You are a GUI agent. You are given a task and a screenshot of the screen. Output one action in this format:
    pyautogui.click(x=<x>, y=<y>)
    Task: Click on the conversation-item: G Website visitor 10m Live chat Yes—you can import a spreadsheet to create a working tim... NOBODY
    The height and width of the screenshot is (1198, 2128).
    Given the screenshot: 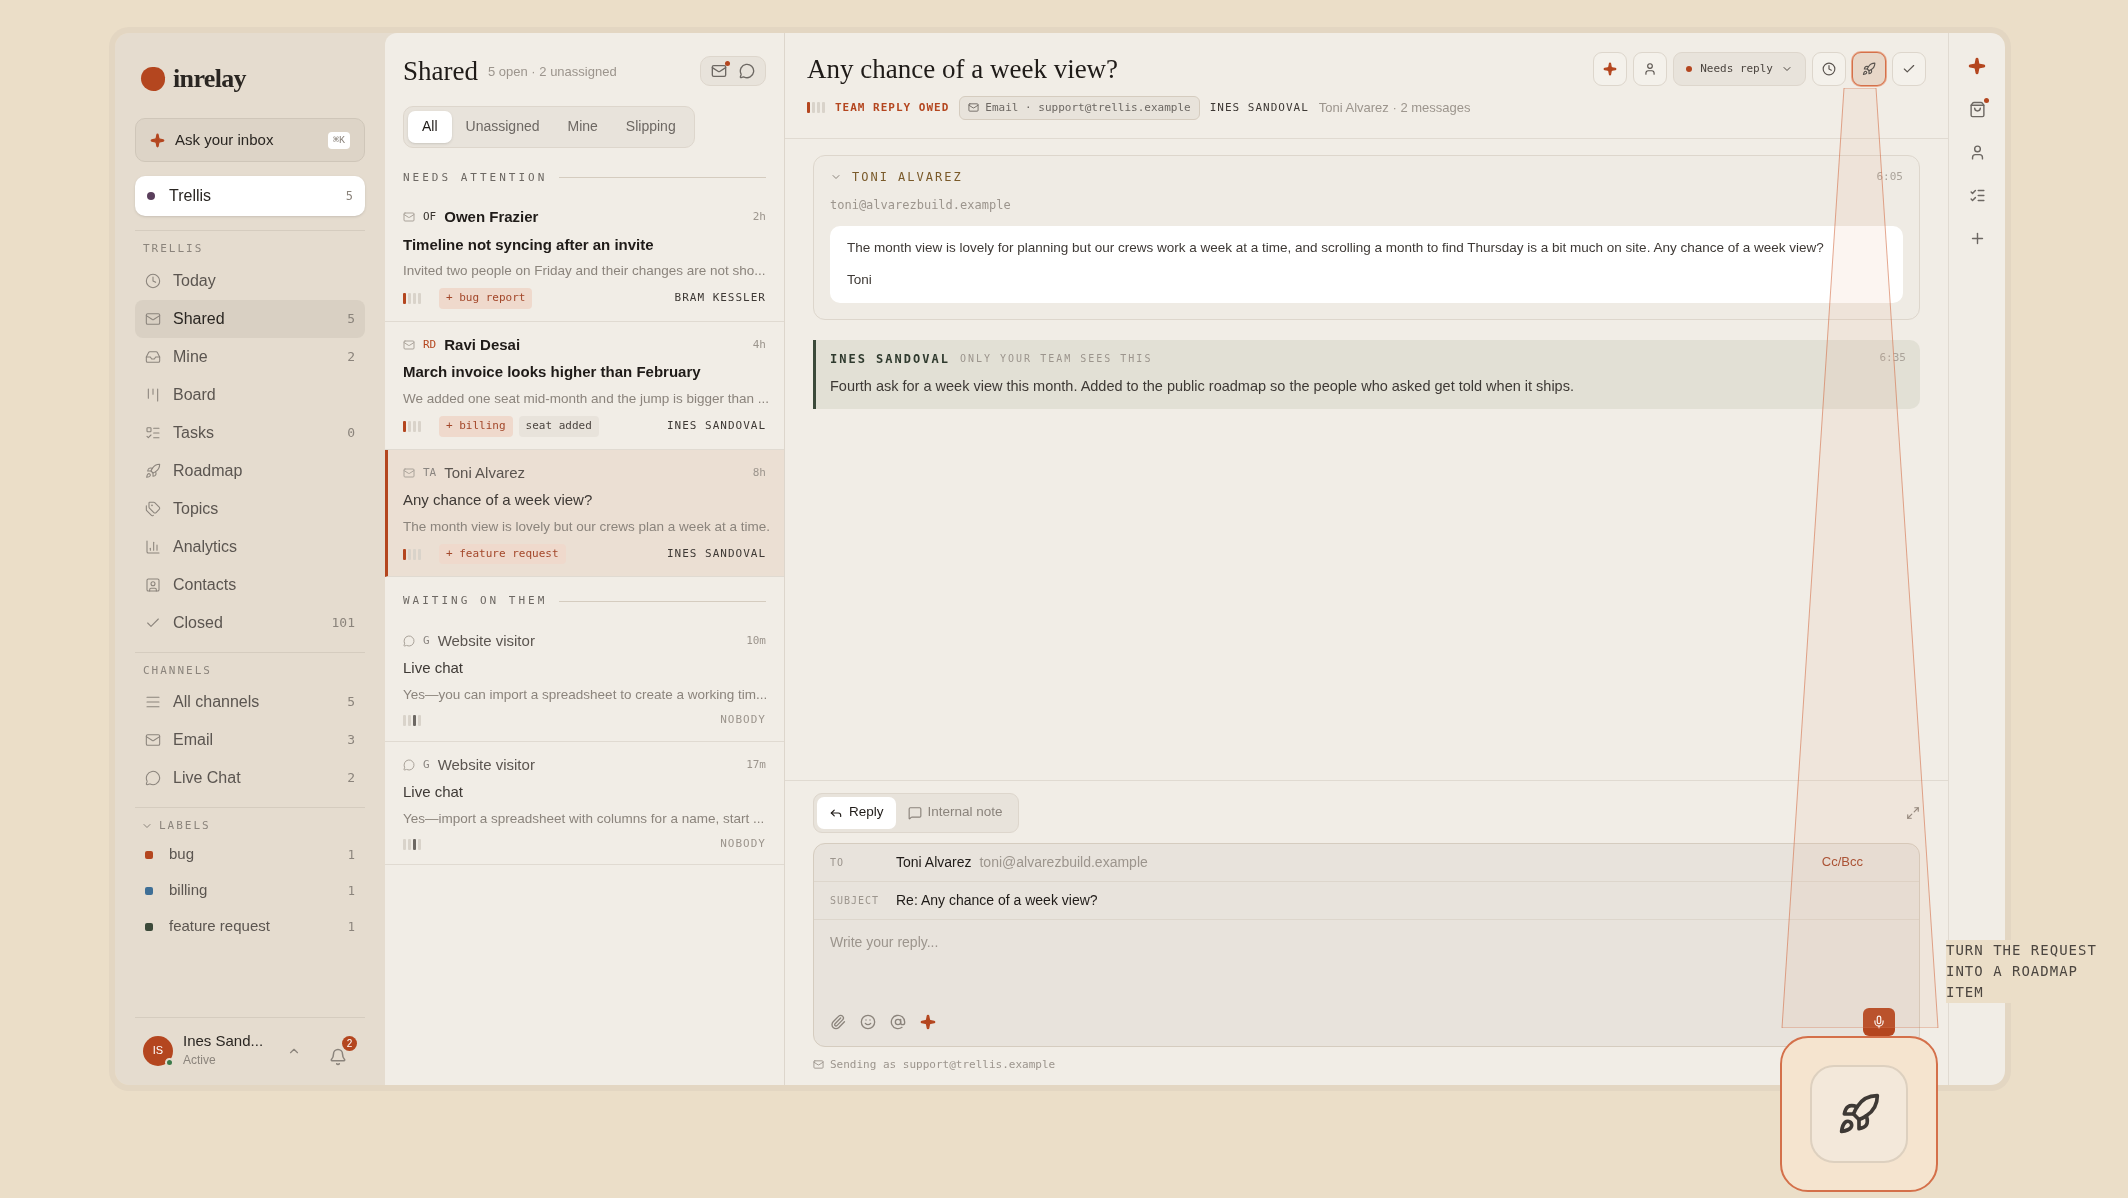 What is the action you would take?
    pyautogui.click(x=584, y=679)
    